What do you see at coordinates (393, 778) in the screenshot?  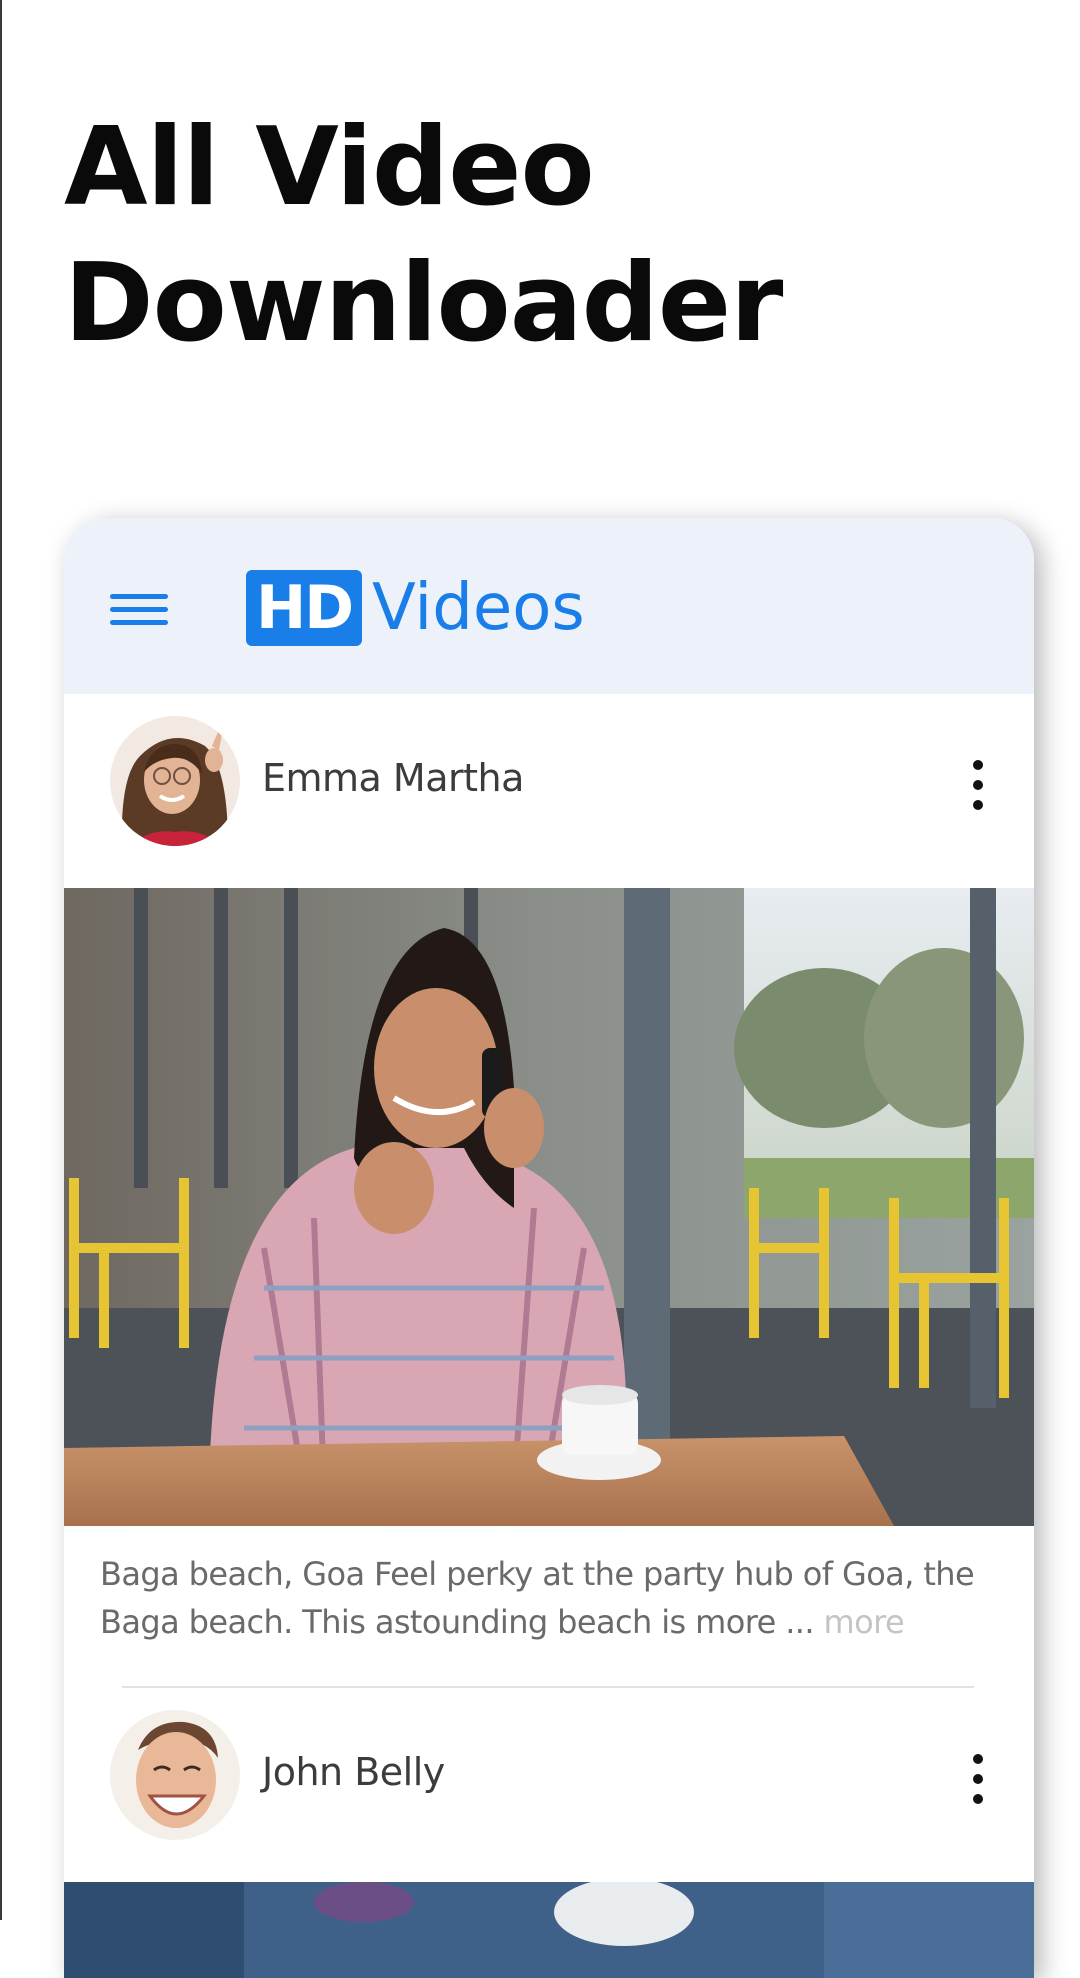 I see `post-author-name: Emma Martha` at bounding box center [393, 778].